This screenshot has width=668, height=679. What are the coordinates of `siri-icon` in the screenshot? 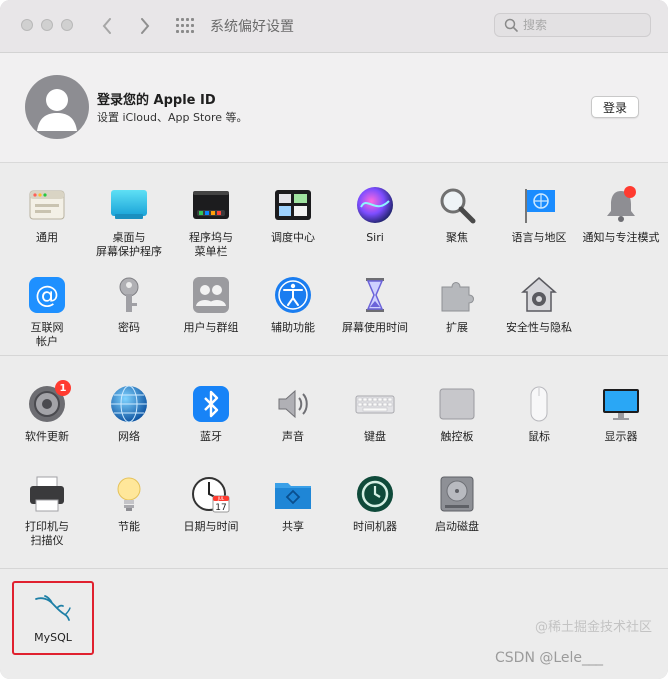 It's located at (375, 205).